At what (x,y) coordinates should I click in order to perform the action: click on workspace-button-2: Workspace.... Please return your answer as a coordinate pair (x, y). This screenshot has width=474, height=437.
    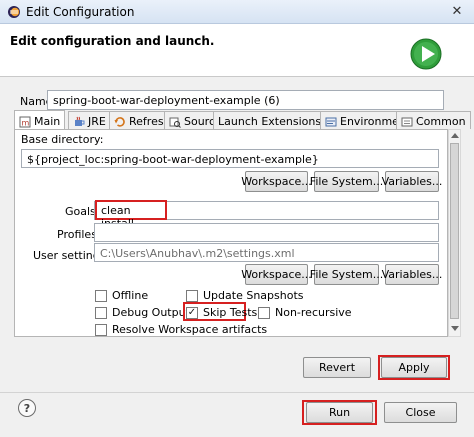
    Looking at the image, I should click on (276, 274).